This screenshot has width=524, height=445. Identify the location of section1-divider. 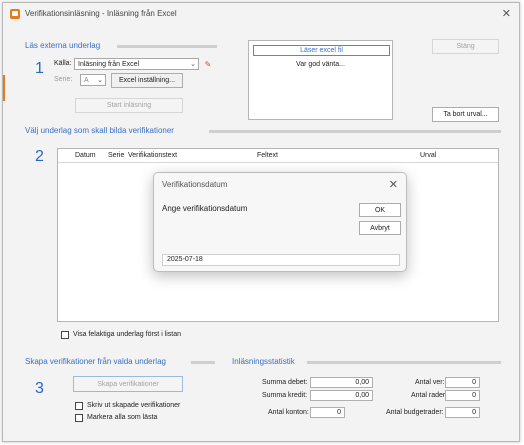
(167, 46).